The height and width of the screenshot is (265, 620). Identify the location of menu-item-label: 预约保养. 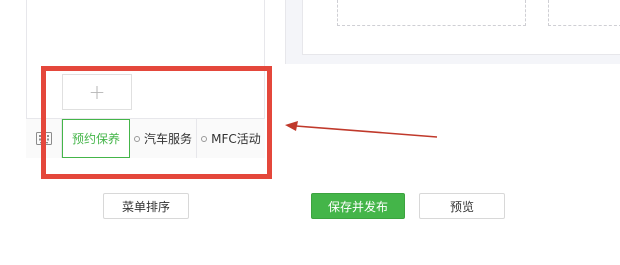
(95, 139).